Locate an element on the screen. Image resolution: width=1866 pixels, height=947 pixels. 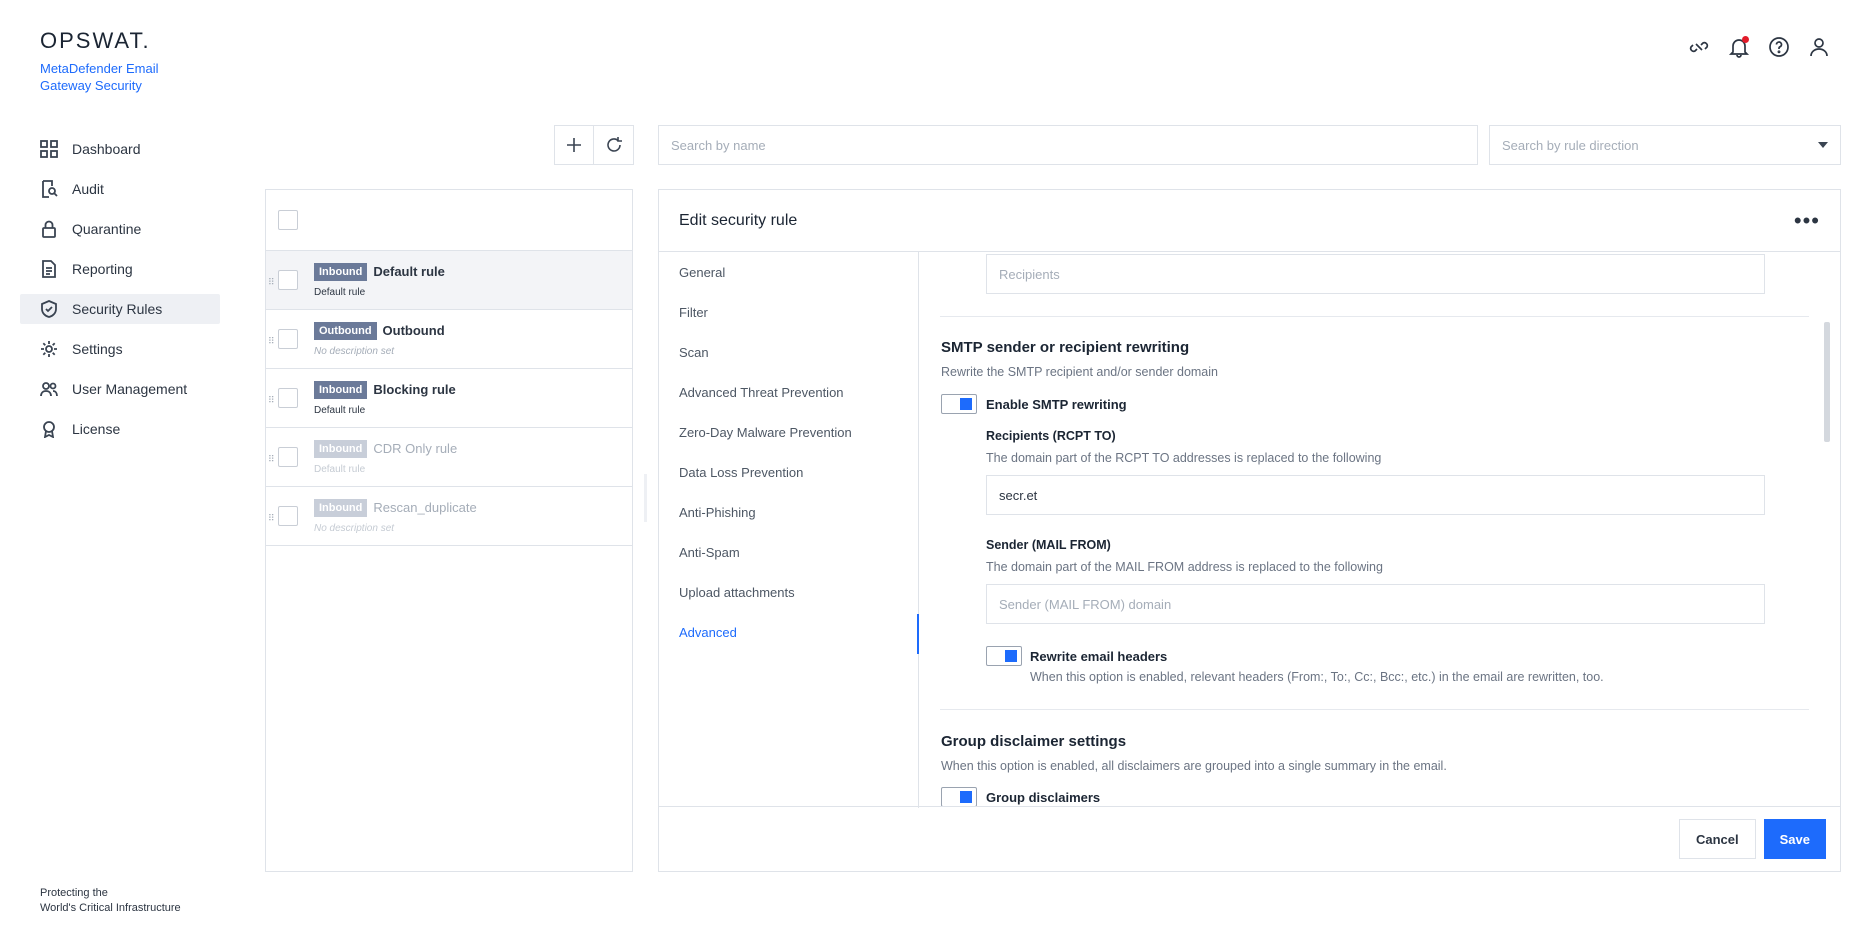
group-disclaimers-toggle is located at coordinates (959, 797).